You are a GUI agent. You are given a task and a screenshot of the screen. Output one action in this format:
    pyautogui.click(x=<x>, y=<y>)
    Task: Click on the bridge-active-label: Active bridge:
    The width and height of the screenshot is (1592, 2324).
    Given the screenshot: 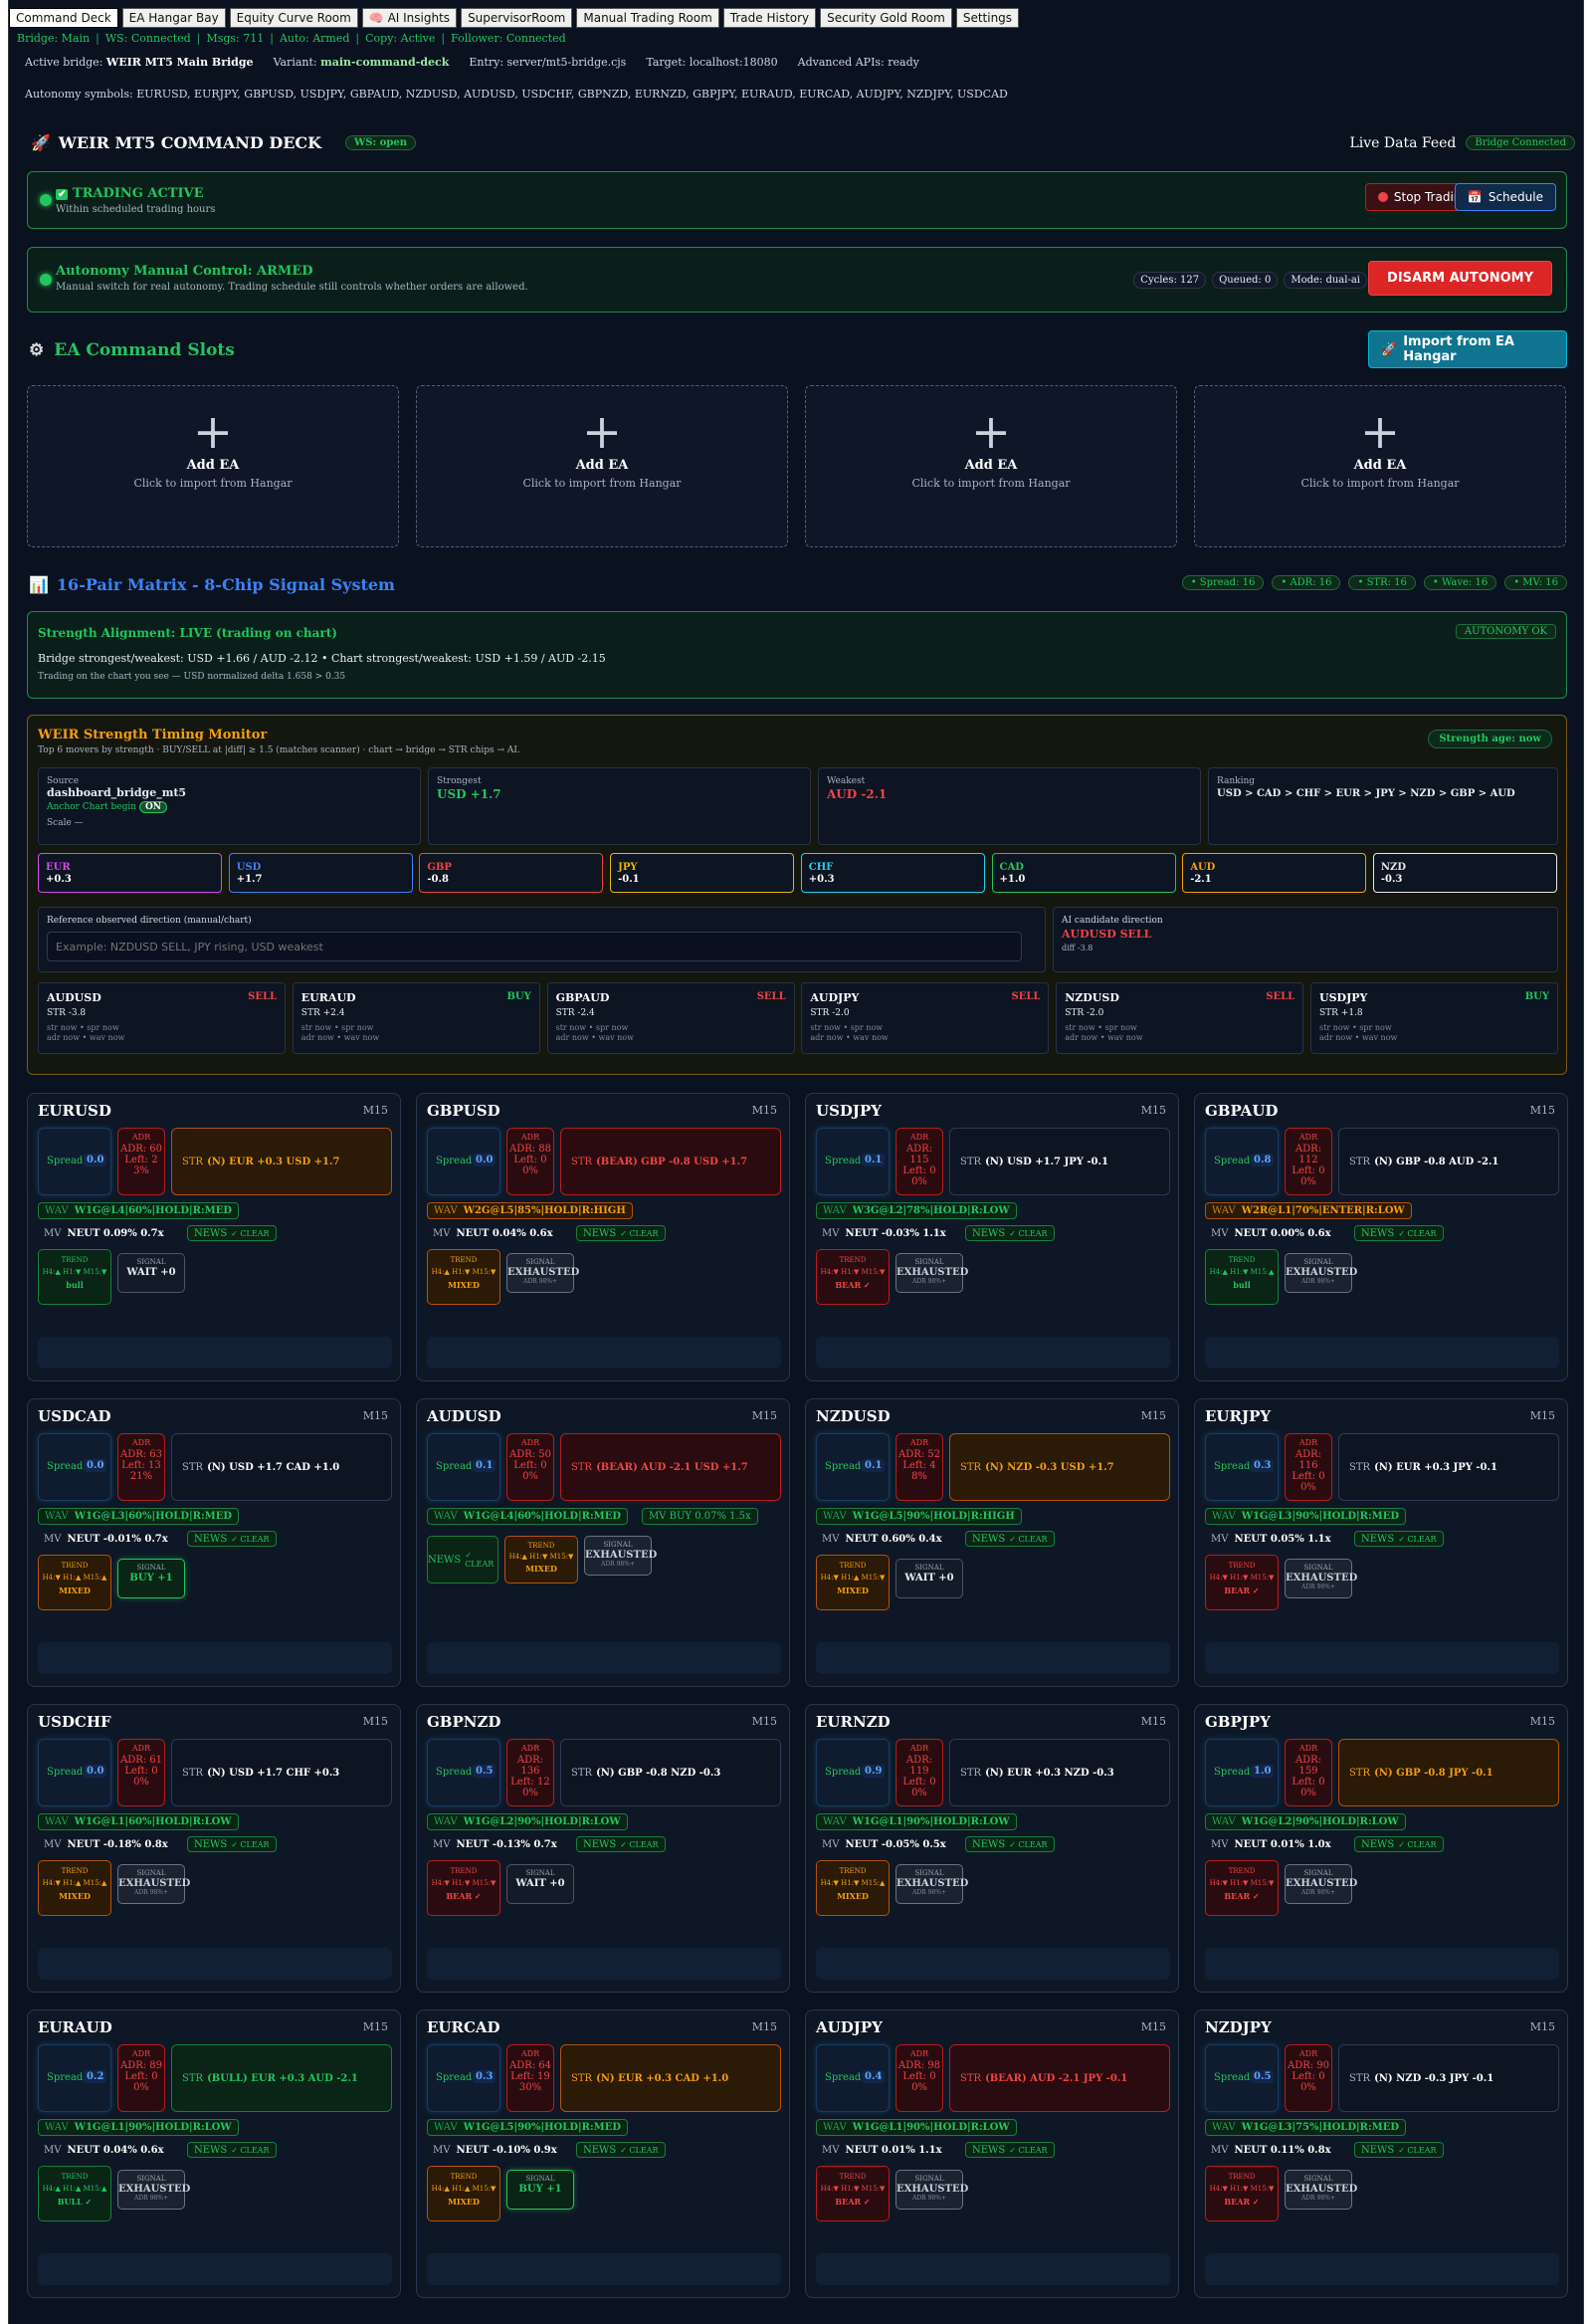 What is the action you would take?
    pyautogui.click(x=64, y=62)
    